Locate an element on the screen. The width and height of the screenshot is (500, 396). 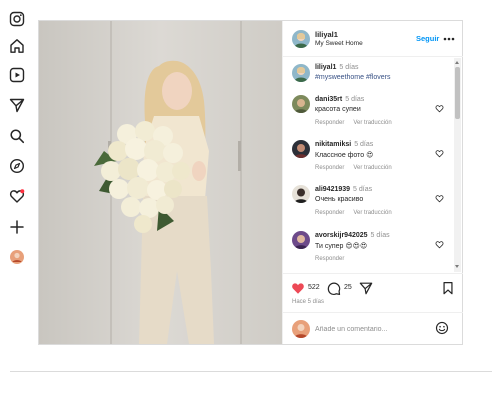
comment-username: avorskijr942025 is located at coordinates (341, 235).